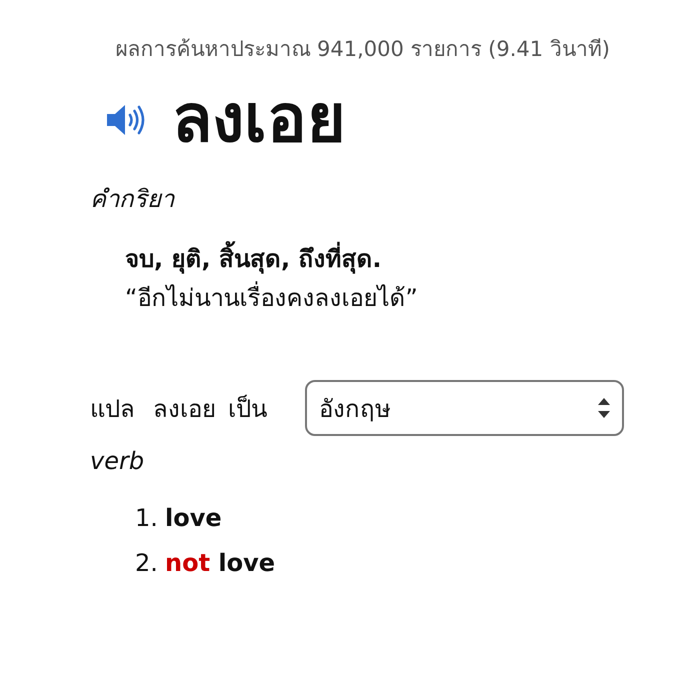 The image size is (700, 700). Describe the element at coordinates (118, 462) in the screenshot. I see `translation-part-of-speech: verb` at that location.